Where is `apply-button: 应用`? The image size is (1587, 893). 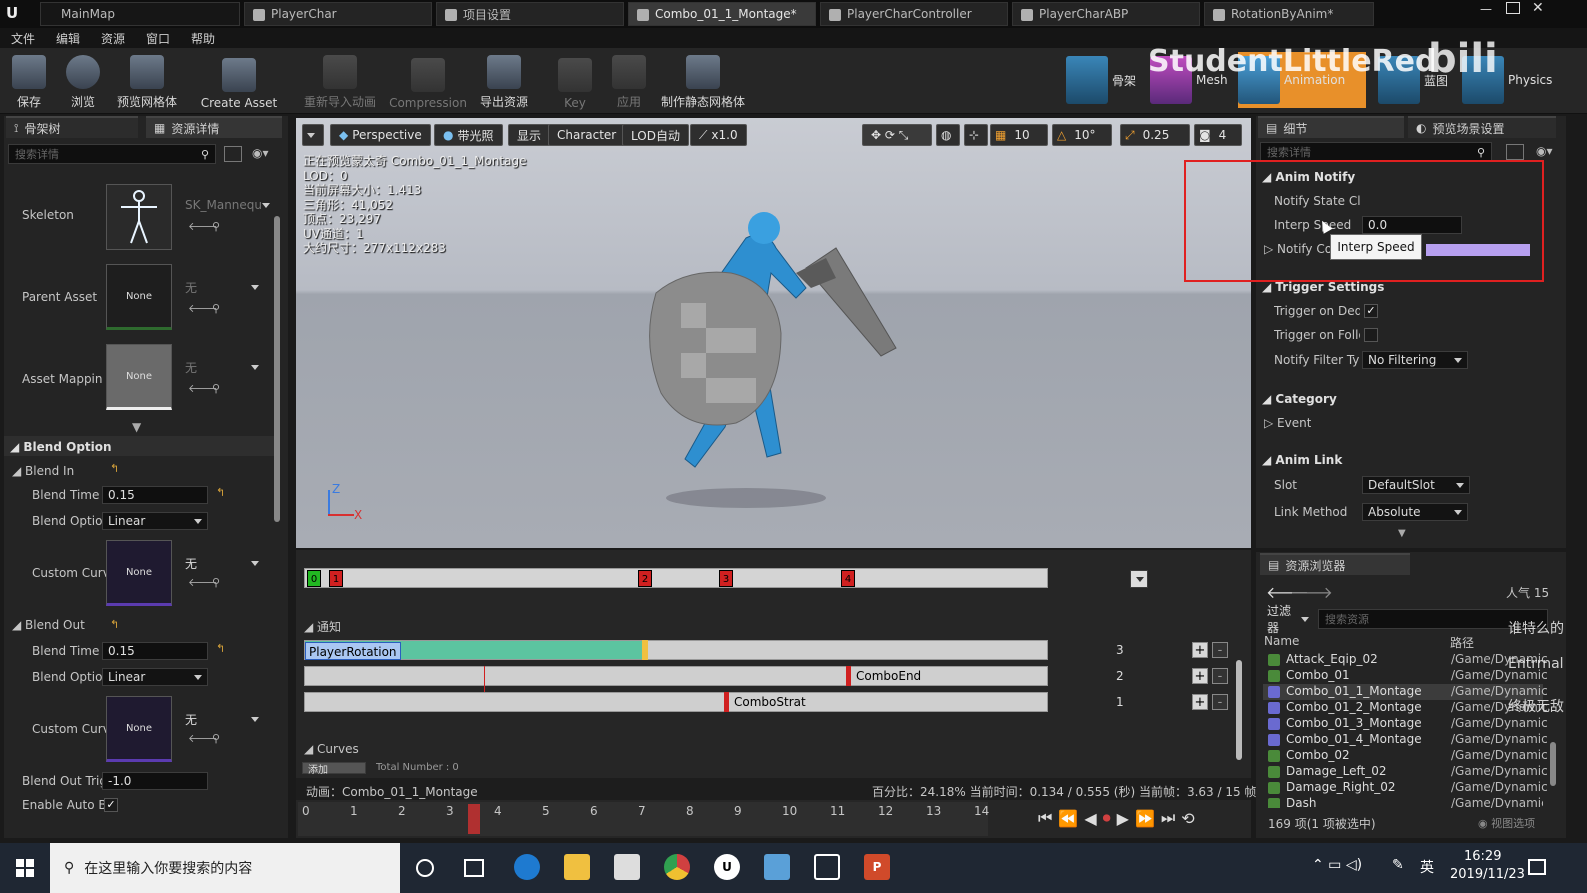
apply-button: 应用 is located at coordinates (629, 81).